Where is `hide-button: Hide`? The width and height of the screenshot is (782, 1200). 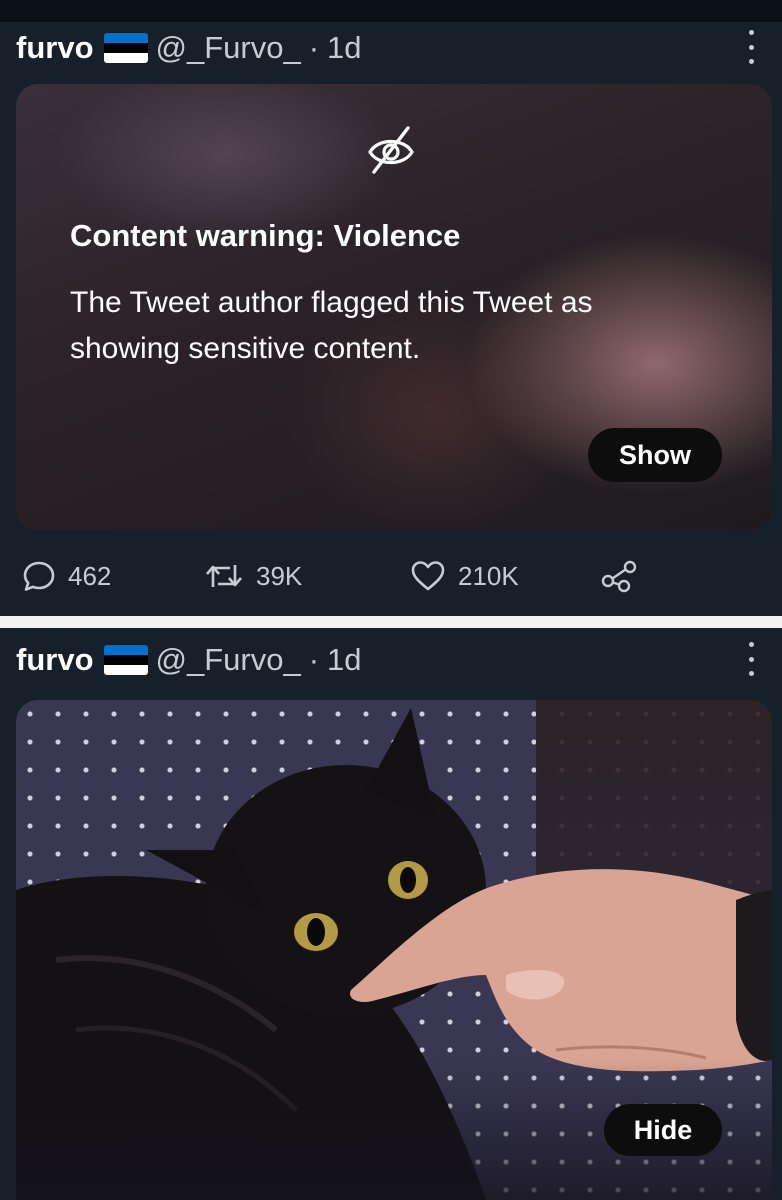
hide-button: Hide is located at coordinates (663, 1130).